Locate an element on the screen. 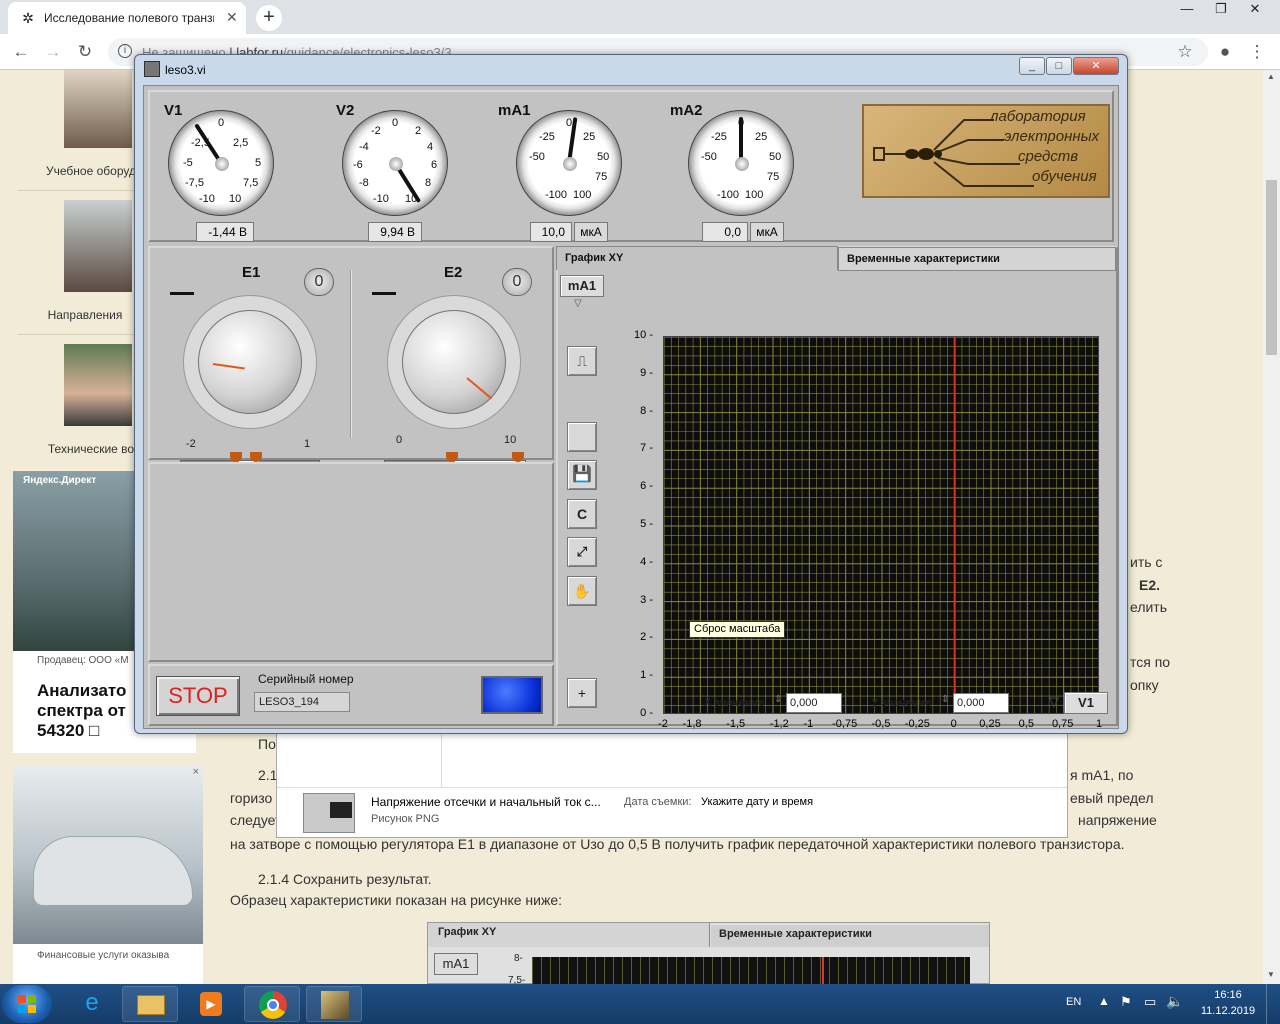  ad-close-icon: × is located at coordinates (196, 772).